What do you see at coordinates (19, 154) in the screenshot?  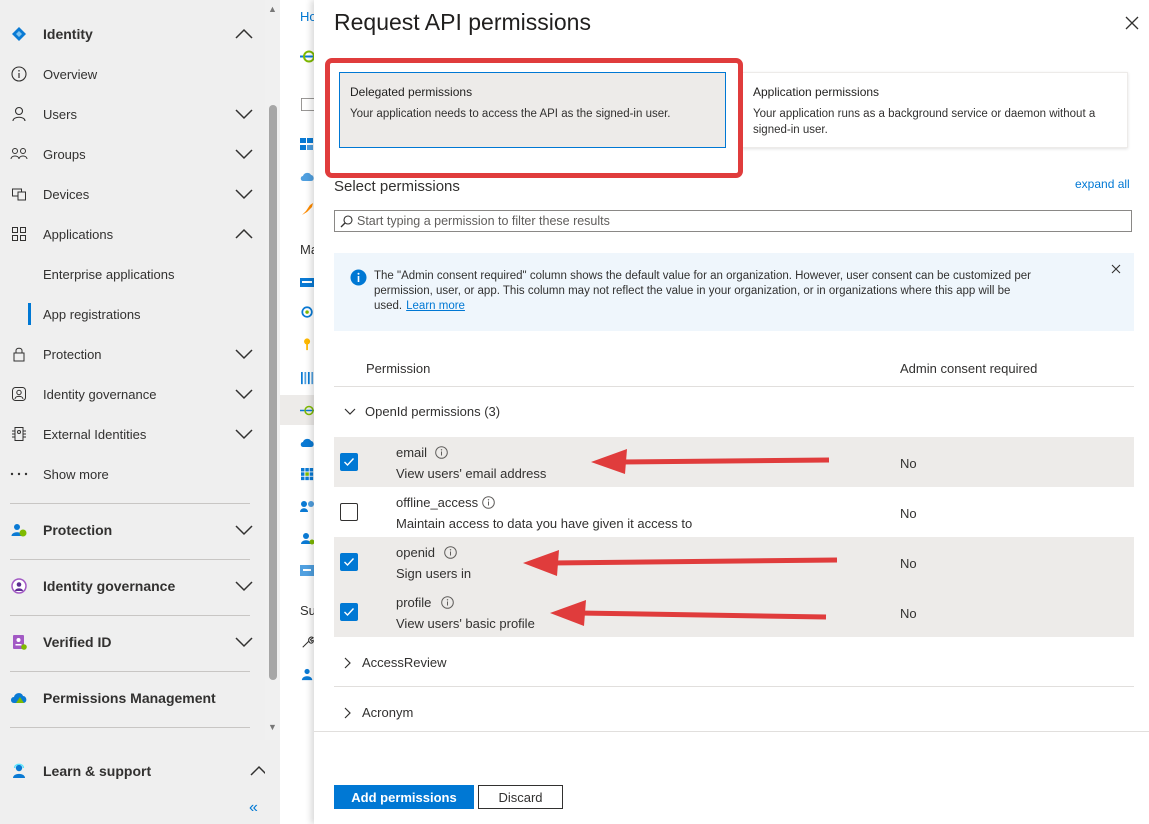 I see `people-icon` at bounding box center [19, 154].